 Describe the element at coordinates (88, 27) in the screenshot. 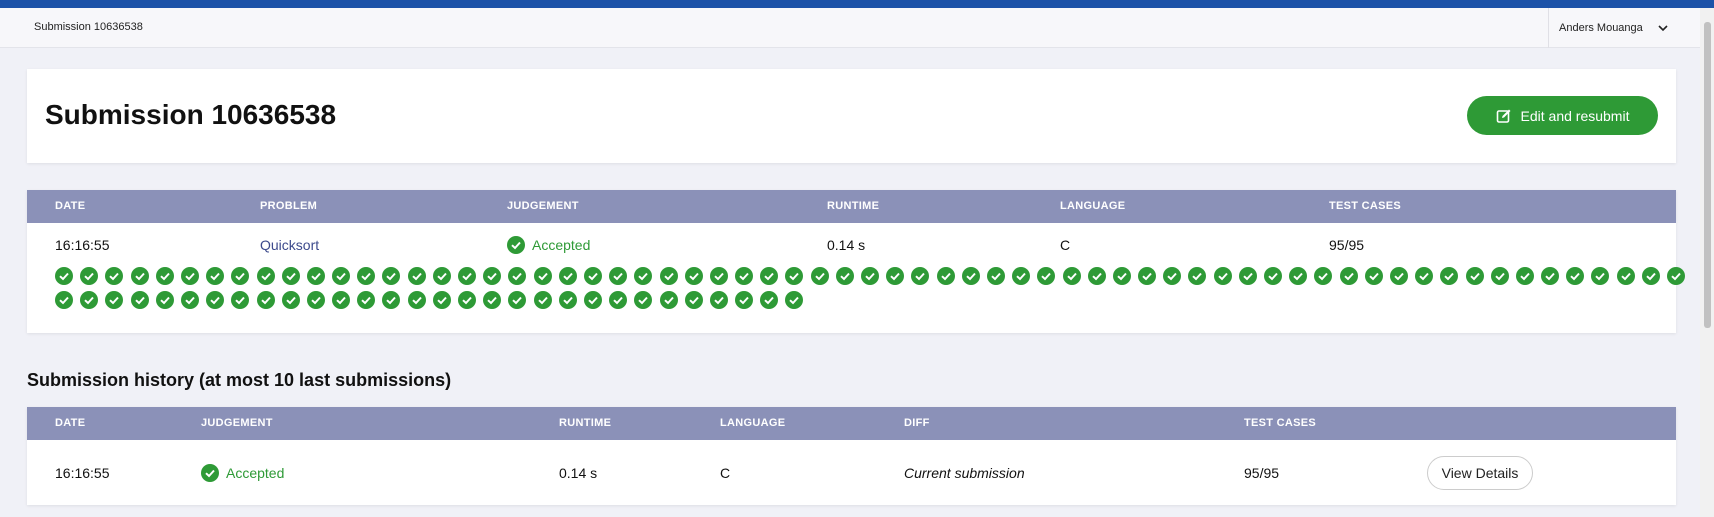

I see `breadcrumb: Submission 10636538` at that location.